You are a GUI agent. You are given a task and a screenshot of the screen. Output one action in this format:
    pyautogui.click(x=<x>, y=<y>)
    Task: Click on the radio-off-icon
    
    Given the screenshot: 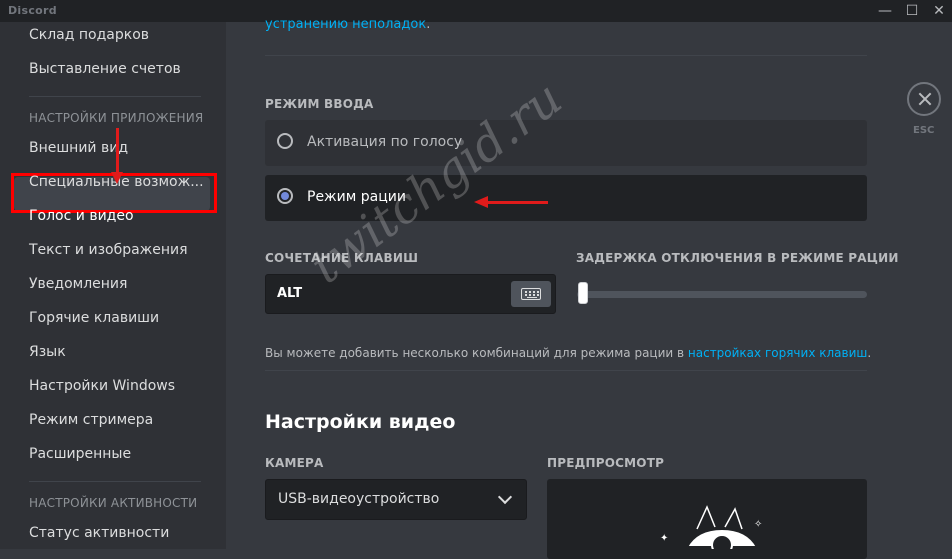 What is the action you would take?
    pyautogui.click(x=285, y=141)
    